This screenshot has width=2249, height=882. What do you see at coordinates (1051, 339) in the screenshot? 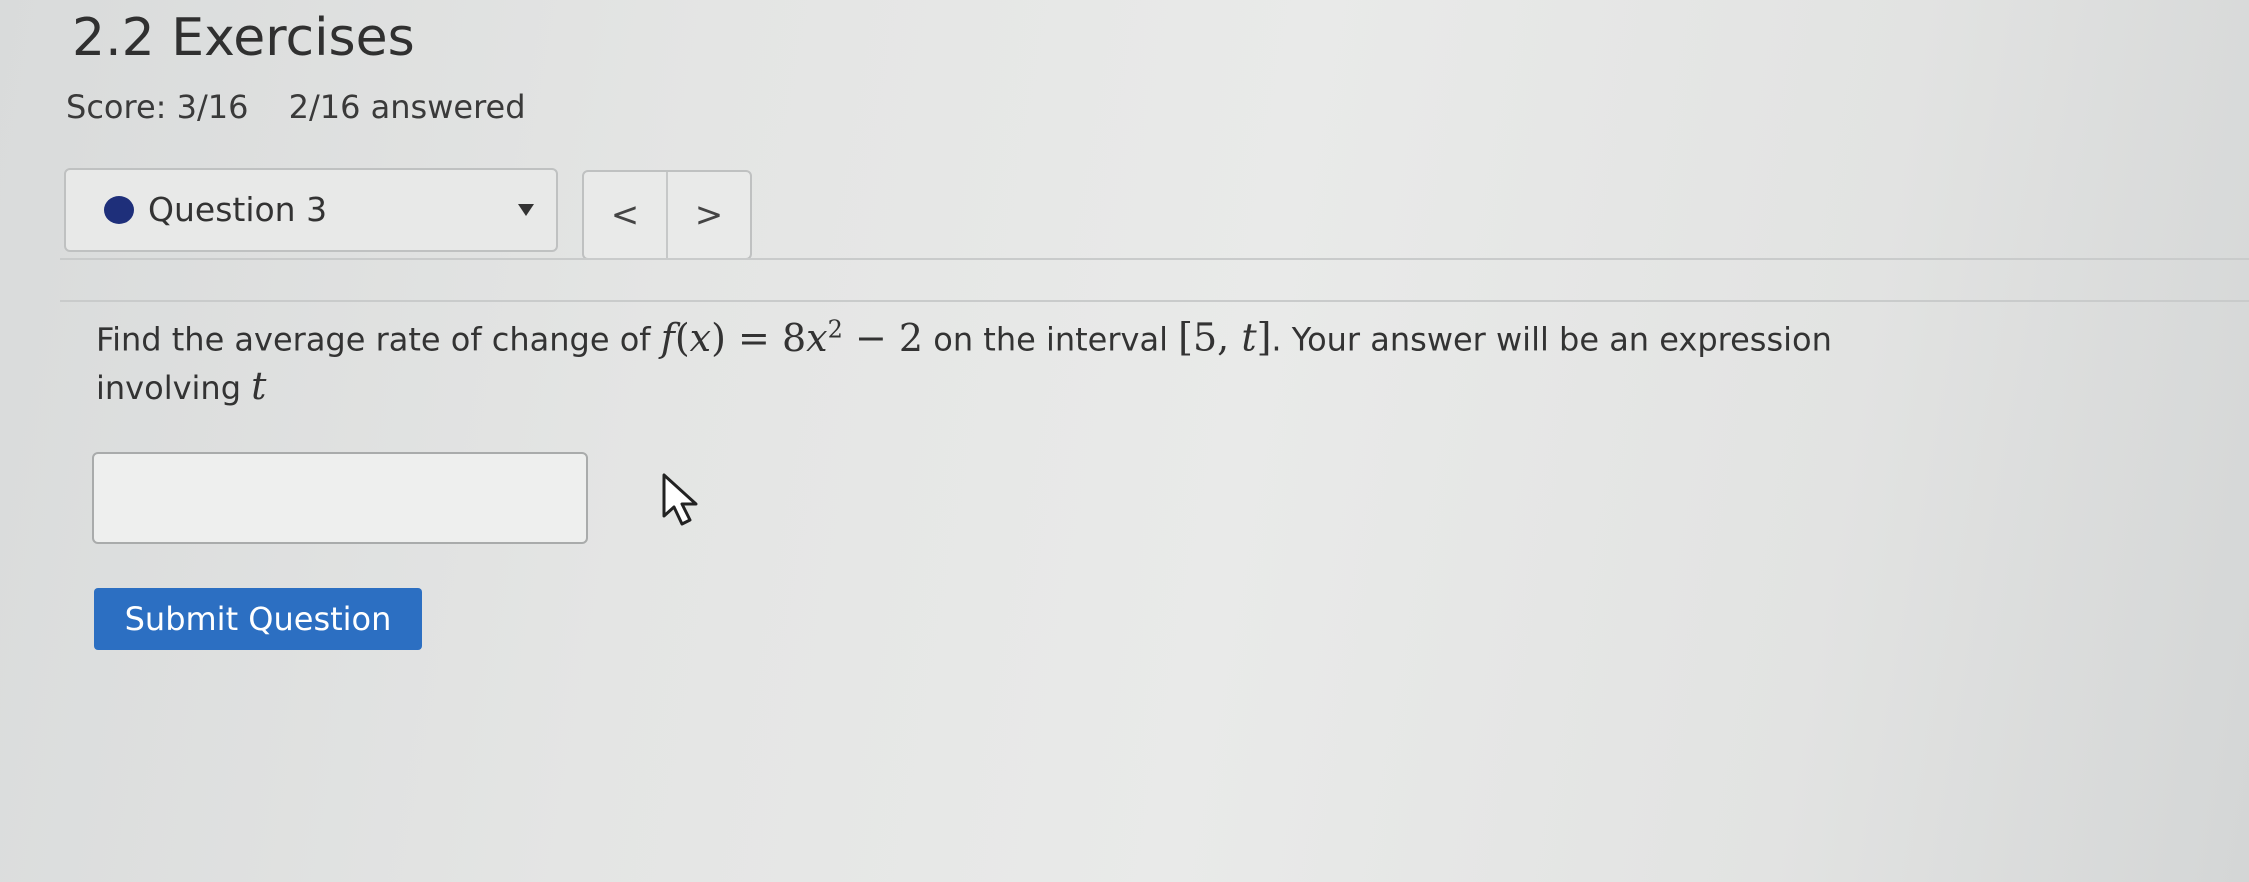
I see `question-text-middle: on the interval` at bounding box center [1051, 339].